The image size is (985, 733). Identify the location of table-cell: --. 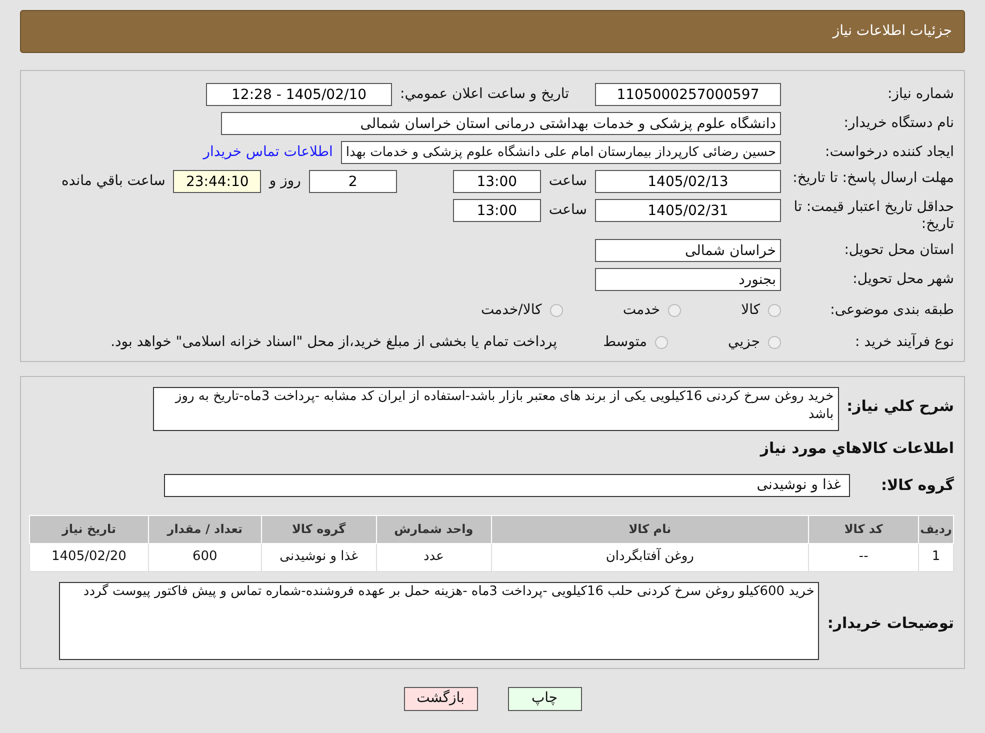
(863, 557).